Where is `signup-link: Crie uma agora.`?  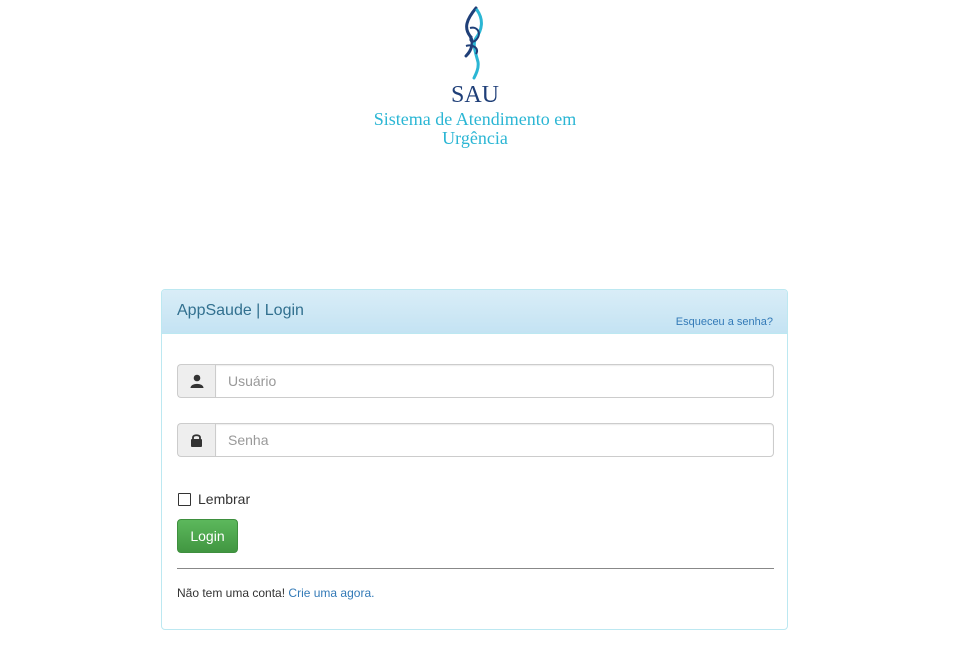
signup-link: Crie uma agora. is located at coordinates (331, 593).